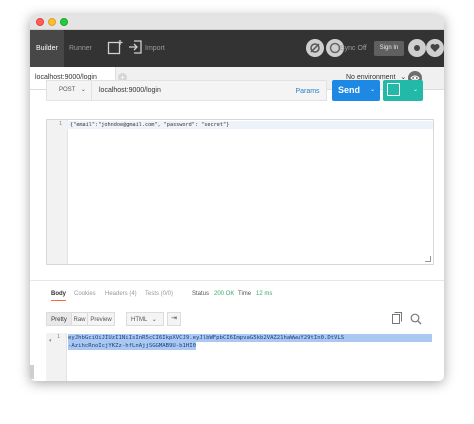 The width and height of the screenshot is (474, 424). What do you see at coordinates (237, 48) in the screenshot?
I see `toolbar: Builder Runner Import Sync Off Sign In` at bounding box center [237, 48].